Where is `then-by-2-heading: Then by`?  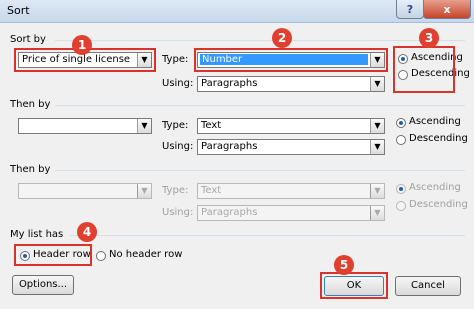 then-by-2-heading: Then by is located at coordinates (30, 169).